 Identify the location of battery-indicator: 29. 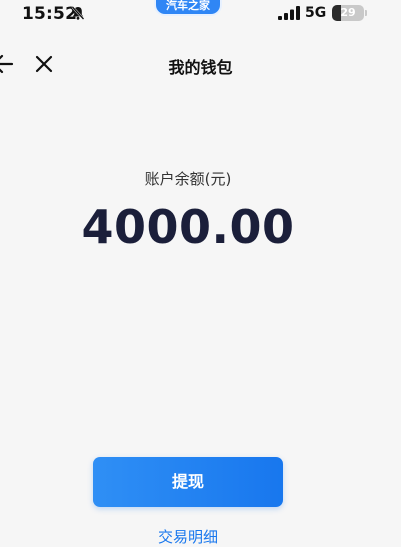
(348, 13).